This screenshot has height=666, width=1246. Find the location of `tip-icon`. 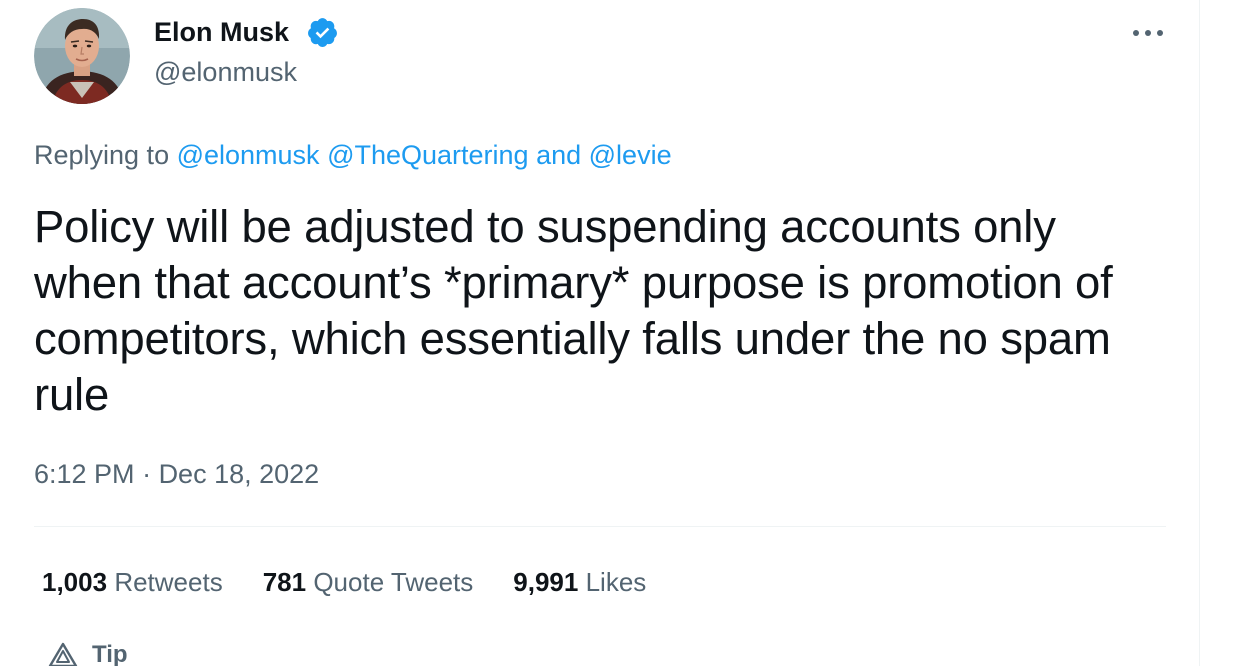

tip-icon is located at coordinates (63, 654).